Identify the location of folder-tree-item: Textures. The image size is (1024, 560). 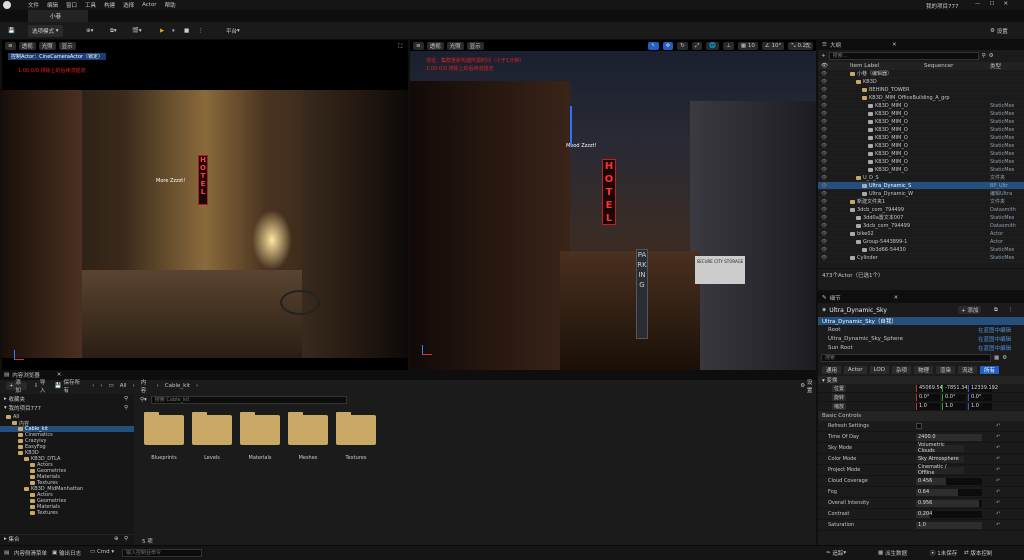
(67, 513).